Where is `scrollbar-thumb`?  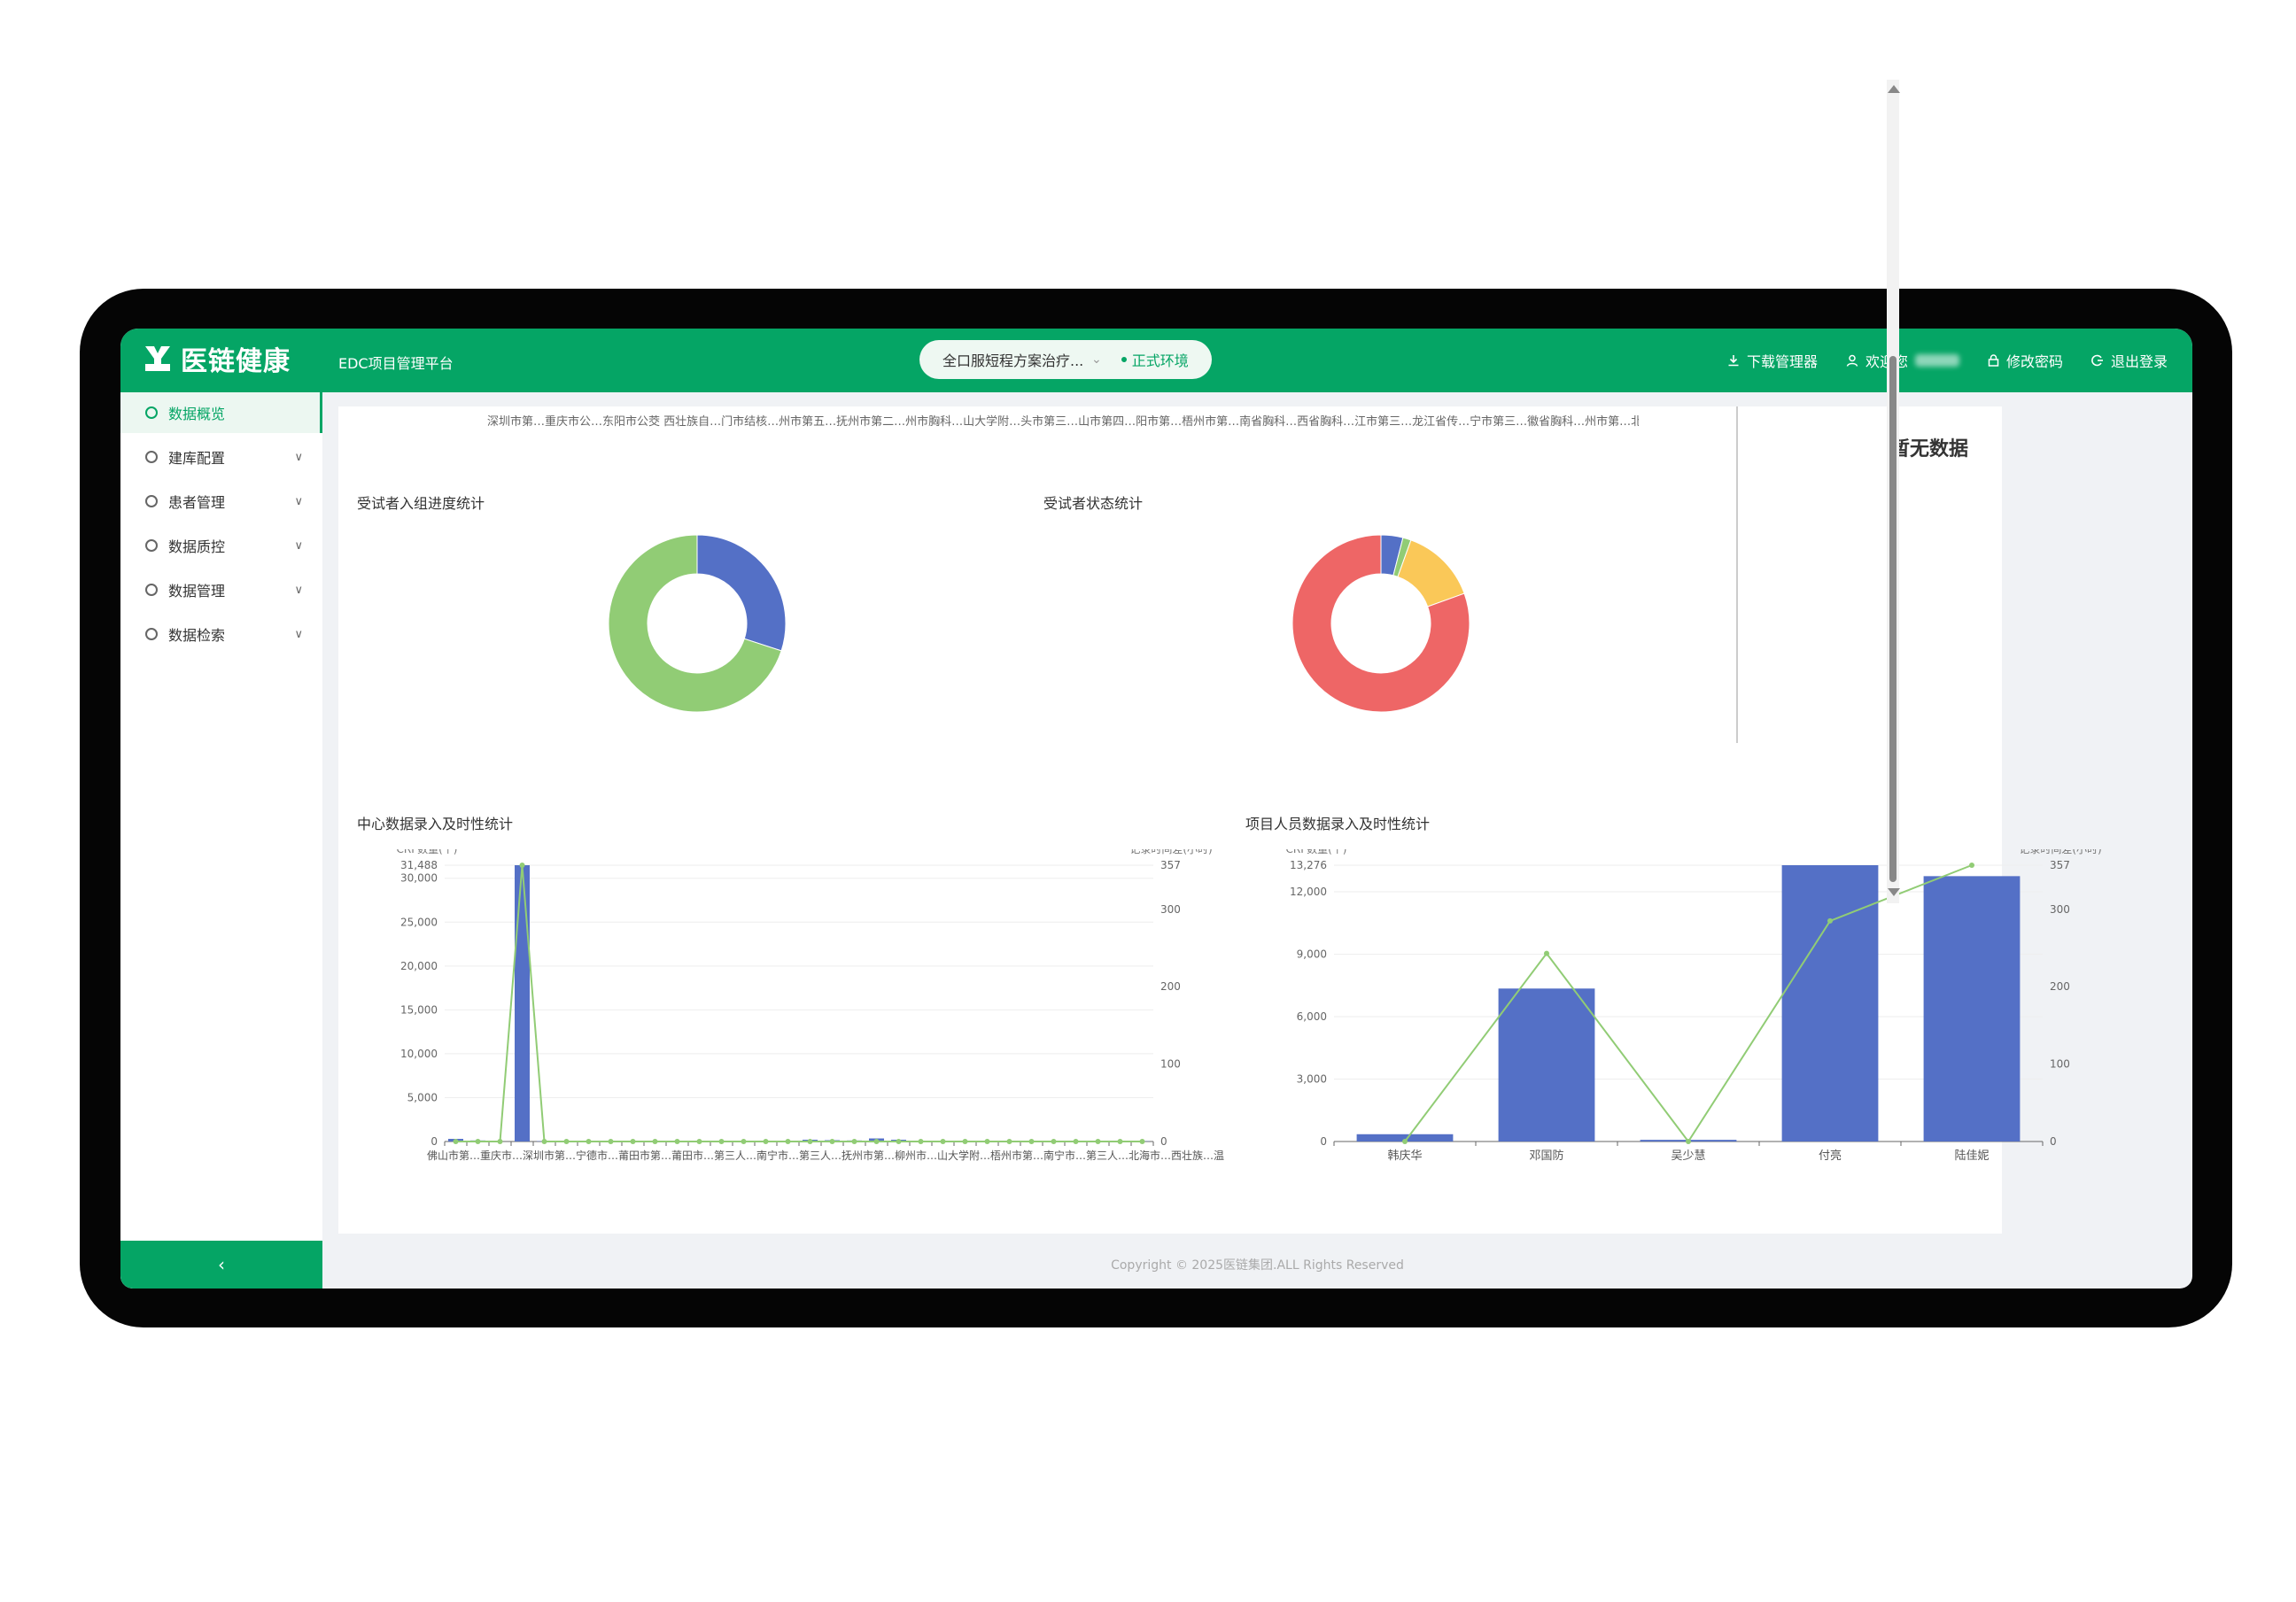 scrollbar-thumb is located at coordinates (1893, 619).